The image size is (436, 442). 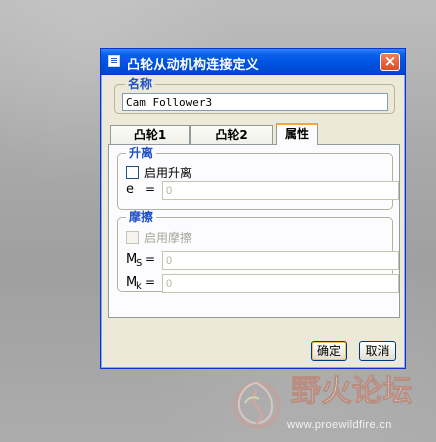 I want to click on static-friction-equals: =, so click(x=150, y=259).